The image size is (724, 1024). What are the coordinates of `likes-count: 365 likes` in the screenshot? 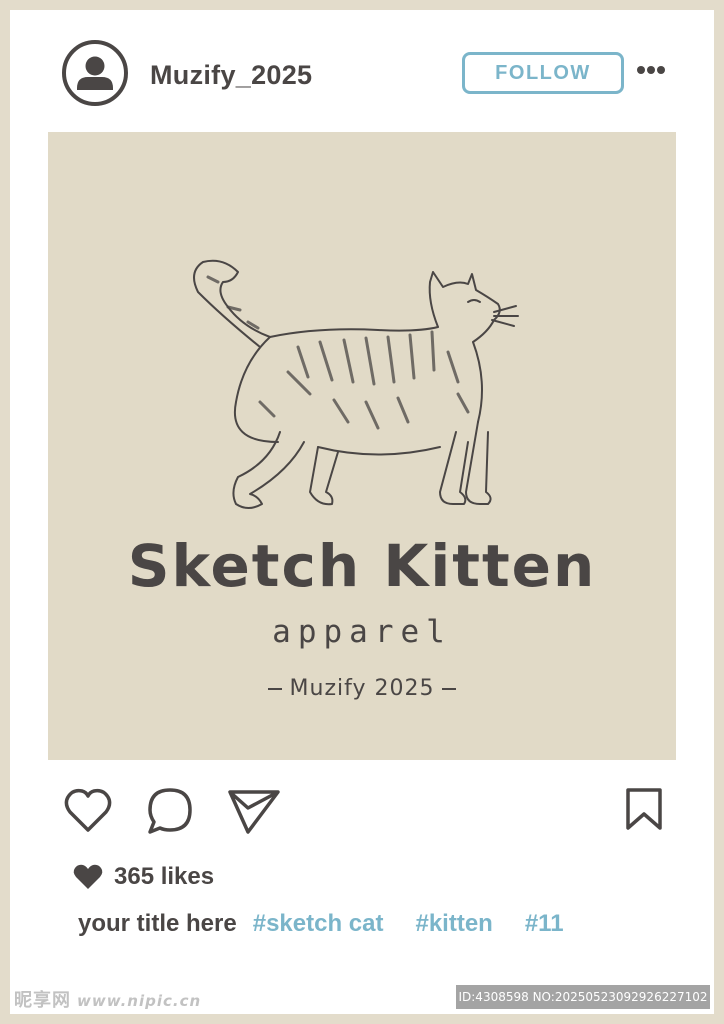 It's located at (164, 877).